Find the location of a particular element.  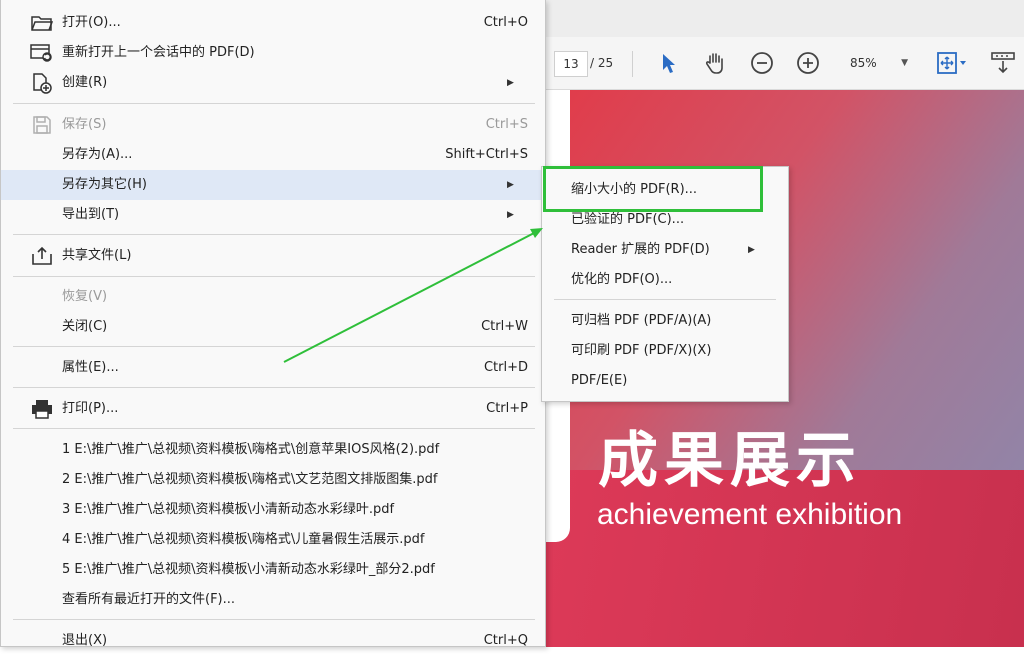

menu-shortcut: Ctrl+W is located at coordinates (504, 326).